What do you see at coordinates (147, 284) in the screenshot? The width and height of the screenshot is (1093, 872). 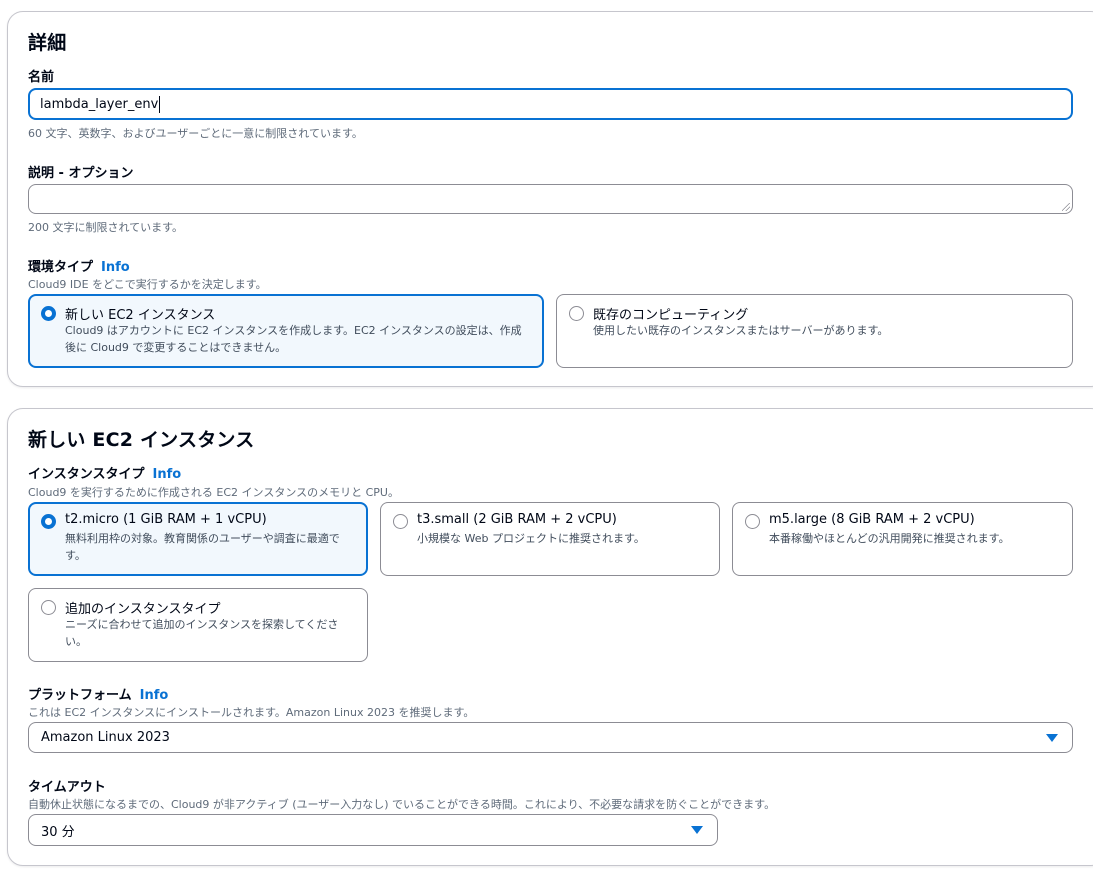 I see `environment-type-hint: Cloud9 IDE をどこで実行するかを決定します。` at bounding box center [147, 284].